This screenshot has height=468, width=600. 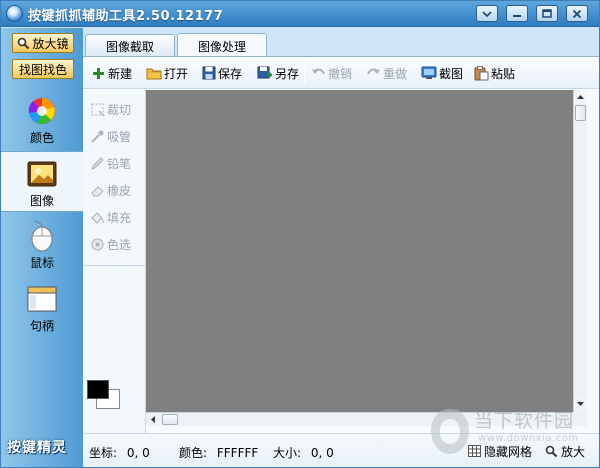 I want to click on maximize-icon, so click(x=547, y=13).